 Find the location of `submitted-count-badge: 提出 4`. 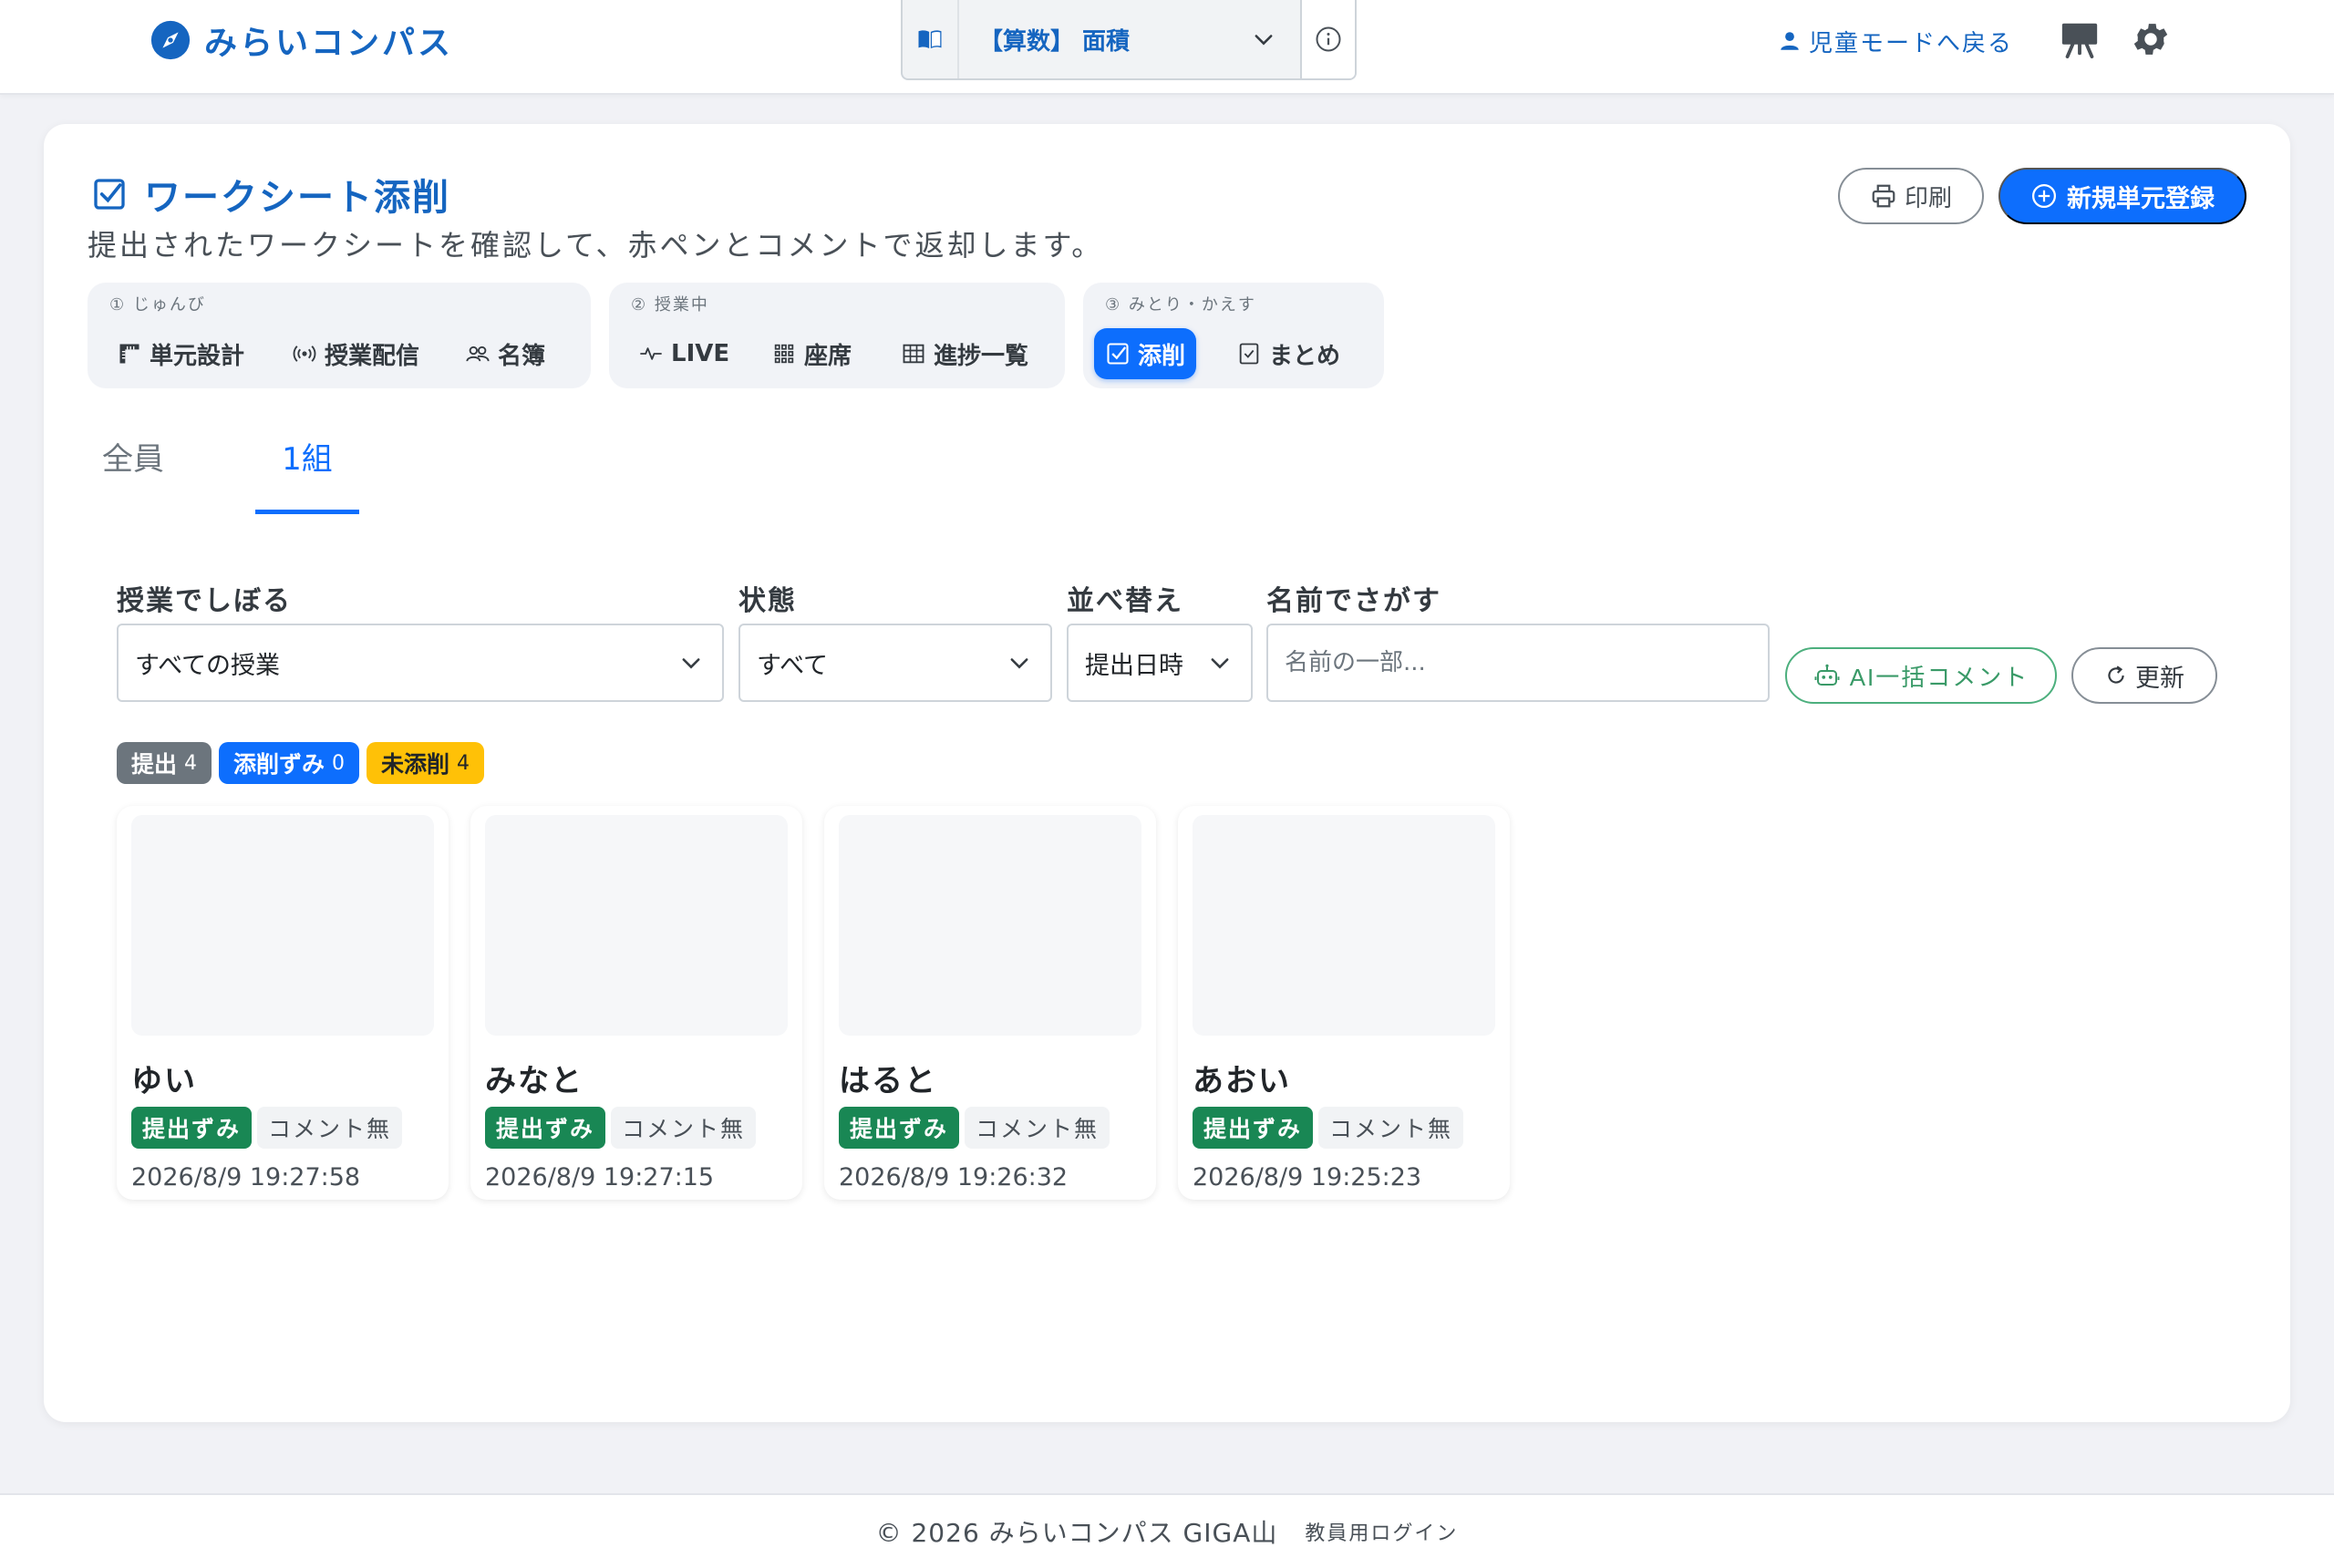

submitted-count-badge: 提出 4 is located at coordinates (164, 763).